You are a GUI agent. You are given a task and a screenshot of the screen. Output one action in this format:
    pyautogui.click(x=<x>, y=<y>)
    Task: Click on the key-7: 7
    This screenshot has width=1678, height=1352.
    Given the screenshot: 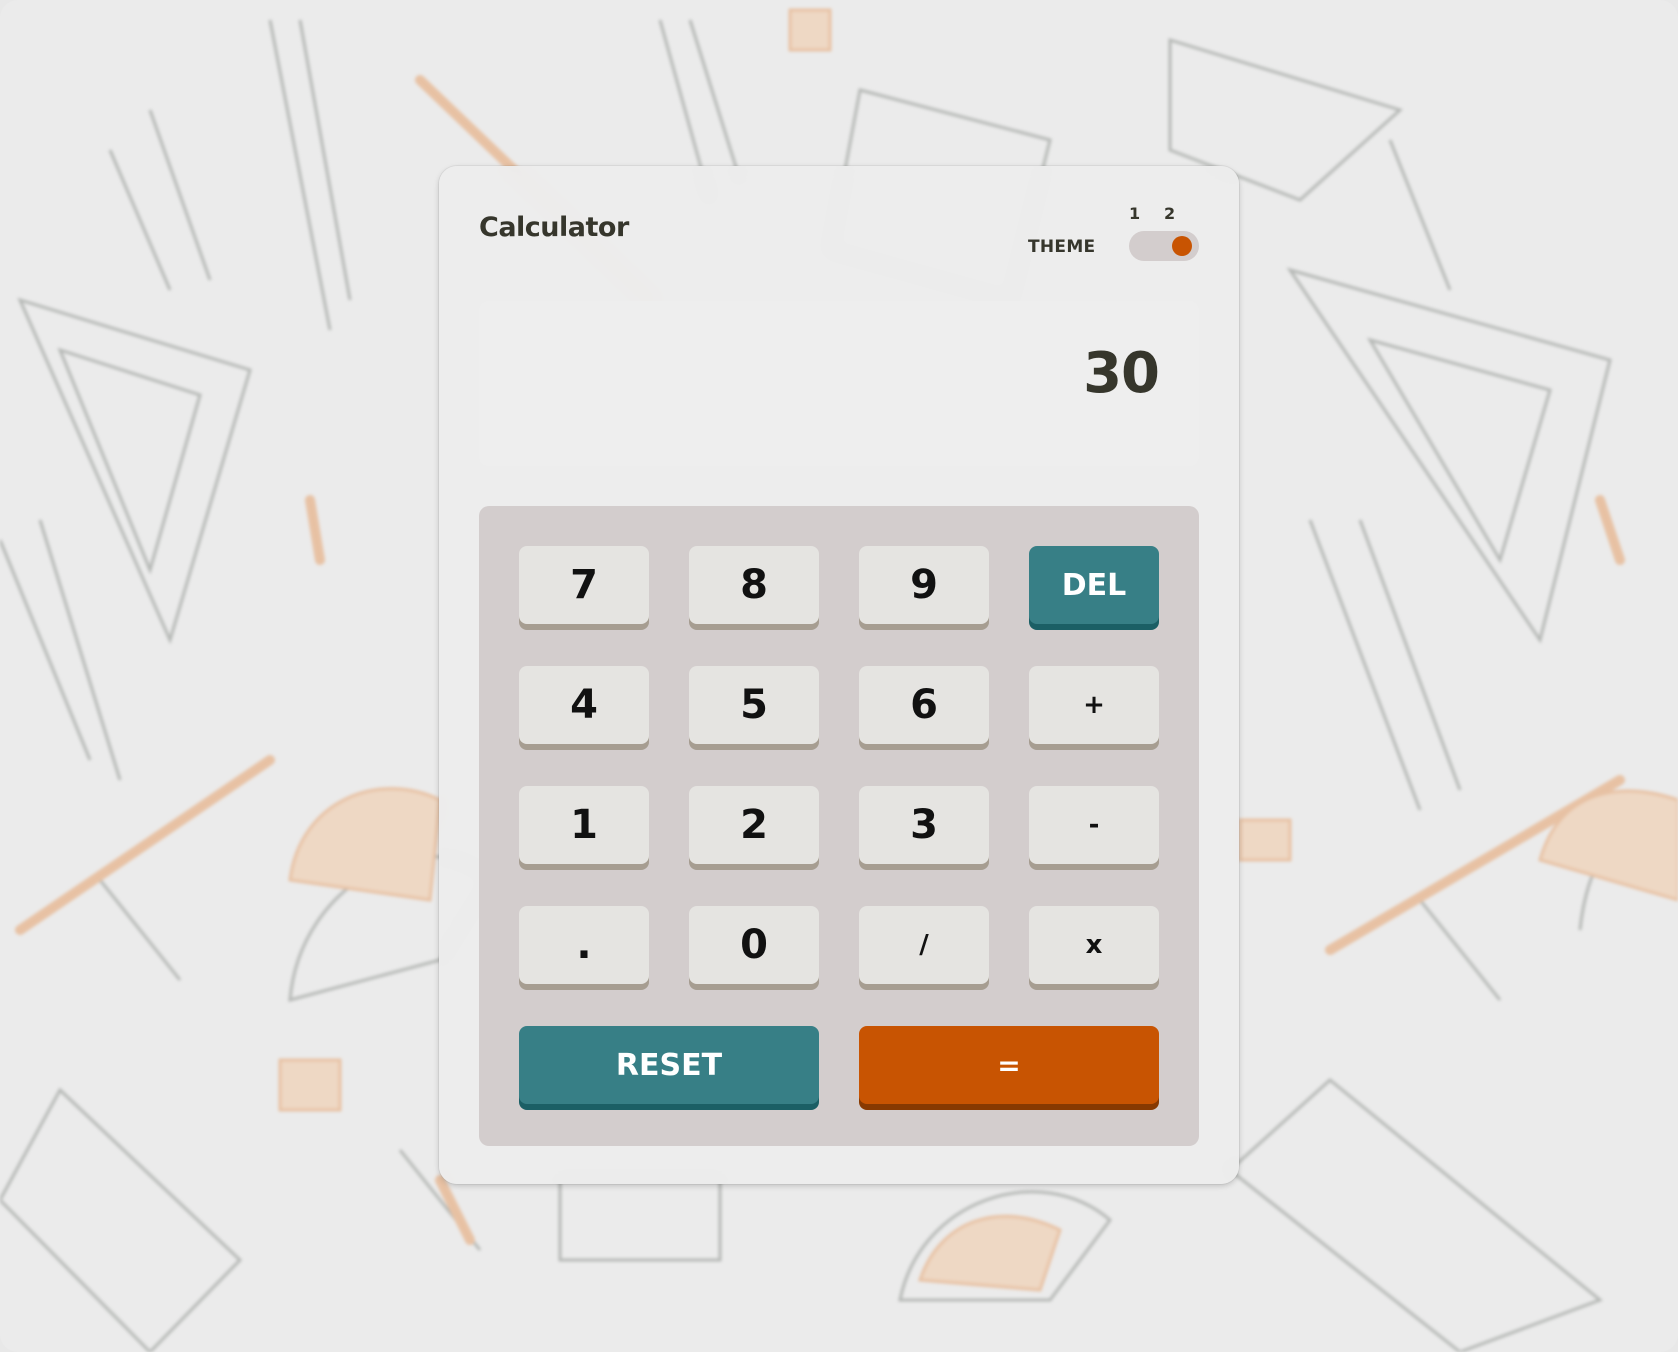 What is the action you would take?
    pyautogui.click(x=584, y=585)
    